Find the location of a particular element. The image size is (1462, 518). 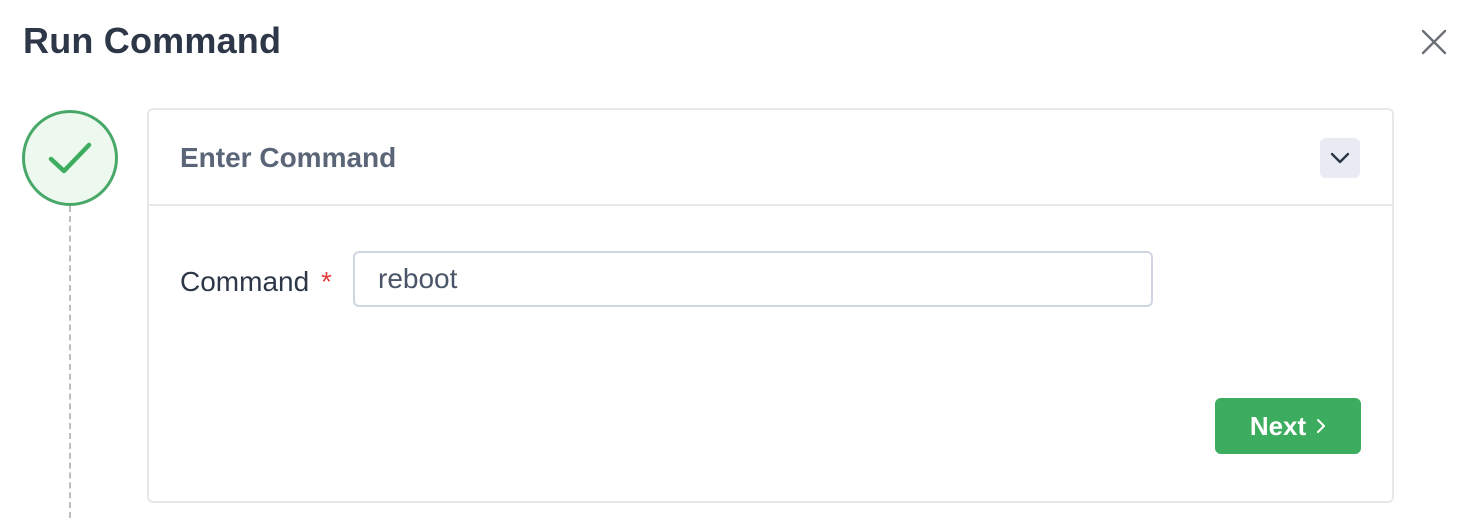

command-label: Command is located at coordinates (245, 281).